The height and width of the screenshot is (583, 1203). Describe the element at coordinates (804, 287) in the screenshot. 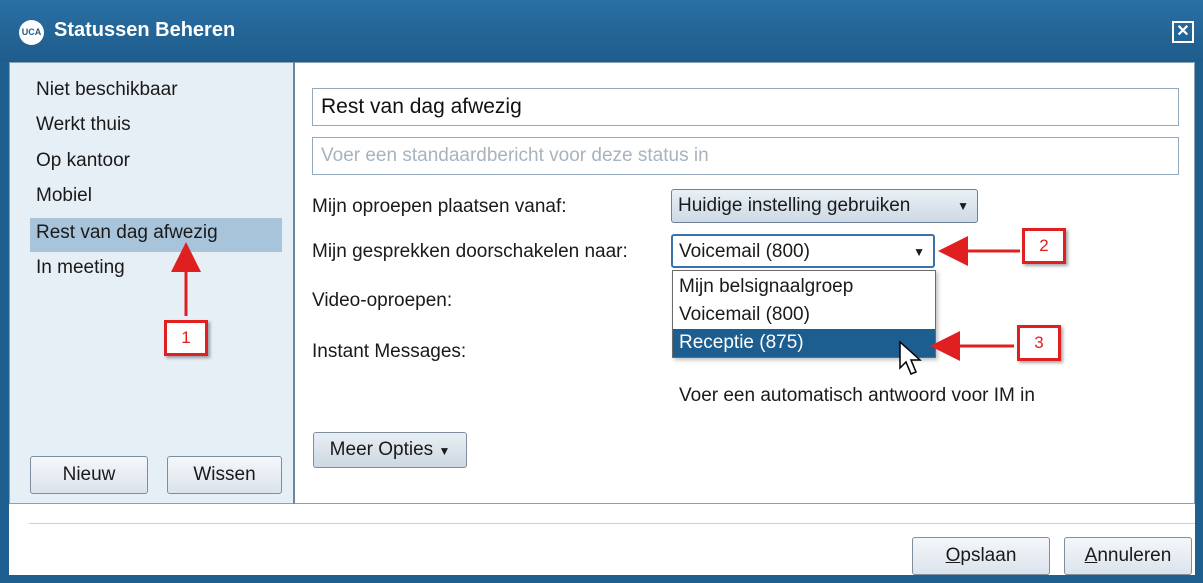

I see `forward-option-belsignaalgroep: Mijn belsignaalgroep` at that location.